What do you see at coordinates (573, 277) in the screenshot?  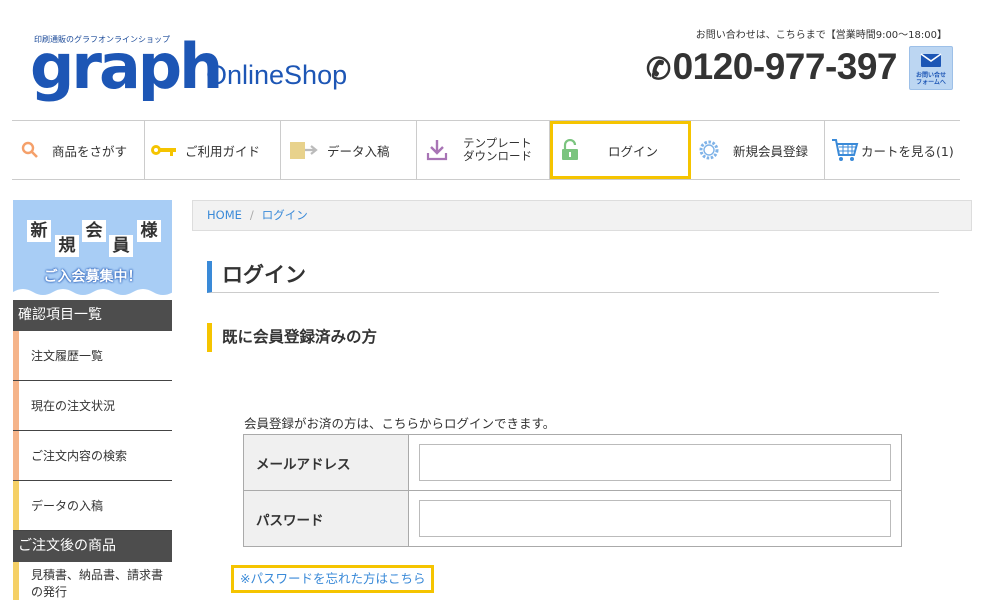 I see `page-title: ログイン` at bounding box center [573, 277].